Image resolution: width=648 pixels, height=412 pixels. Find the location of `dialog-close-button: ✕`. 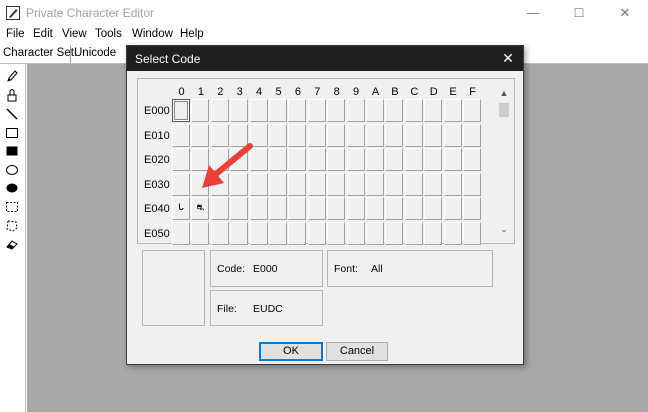

dialog-close-button: ✕ is located at coordinates (508, 58).